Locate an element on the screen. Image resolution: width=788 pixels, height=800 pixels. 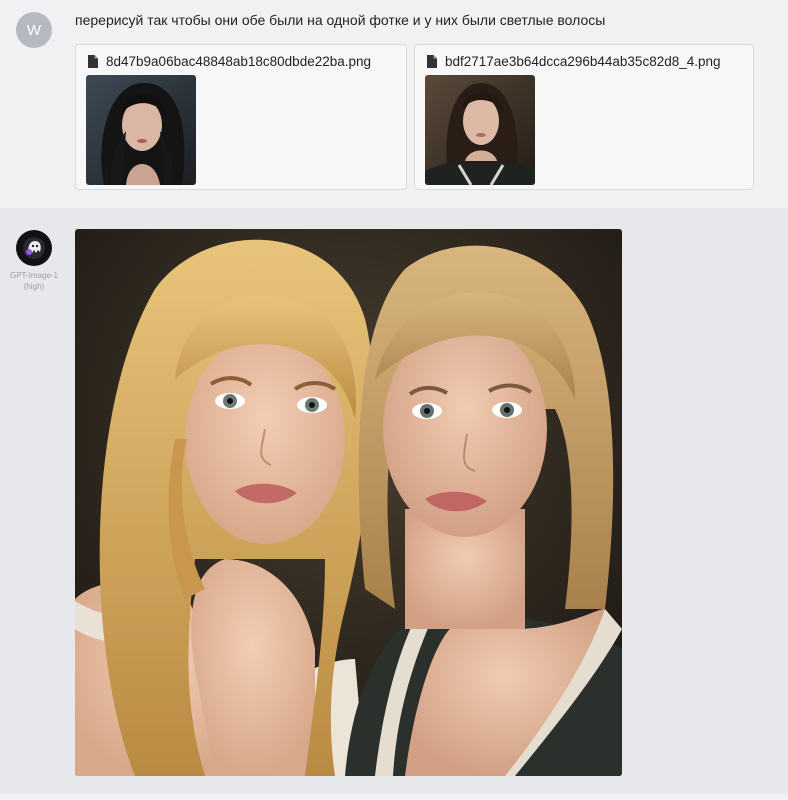
attachment-filename-row: bdf2717ae3b64dcca296b44ab35c82d8_4.png is located at coordinates (574, 61).